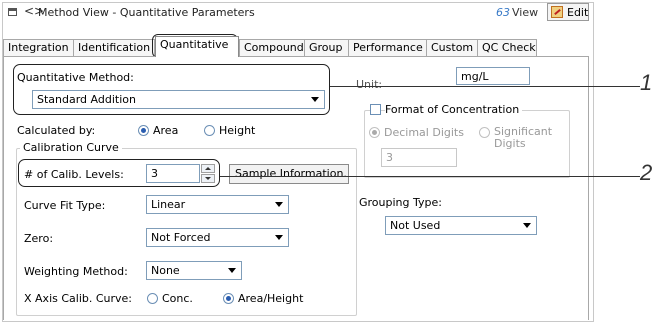 The height and width of the screenshot is (324, 656). What do you see at coordinates (237, 130) in the screenshot?
I see `calc-height-label: Height` at bounding box center [237, 130].